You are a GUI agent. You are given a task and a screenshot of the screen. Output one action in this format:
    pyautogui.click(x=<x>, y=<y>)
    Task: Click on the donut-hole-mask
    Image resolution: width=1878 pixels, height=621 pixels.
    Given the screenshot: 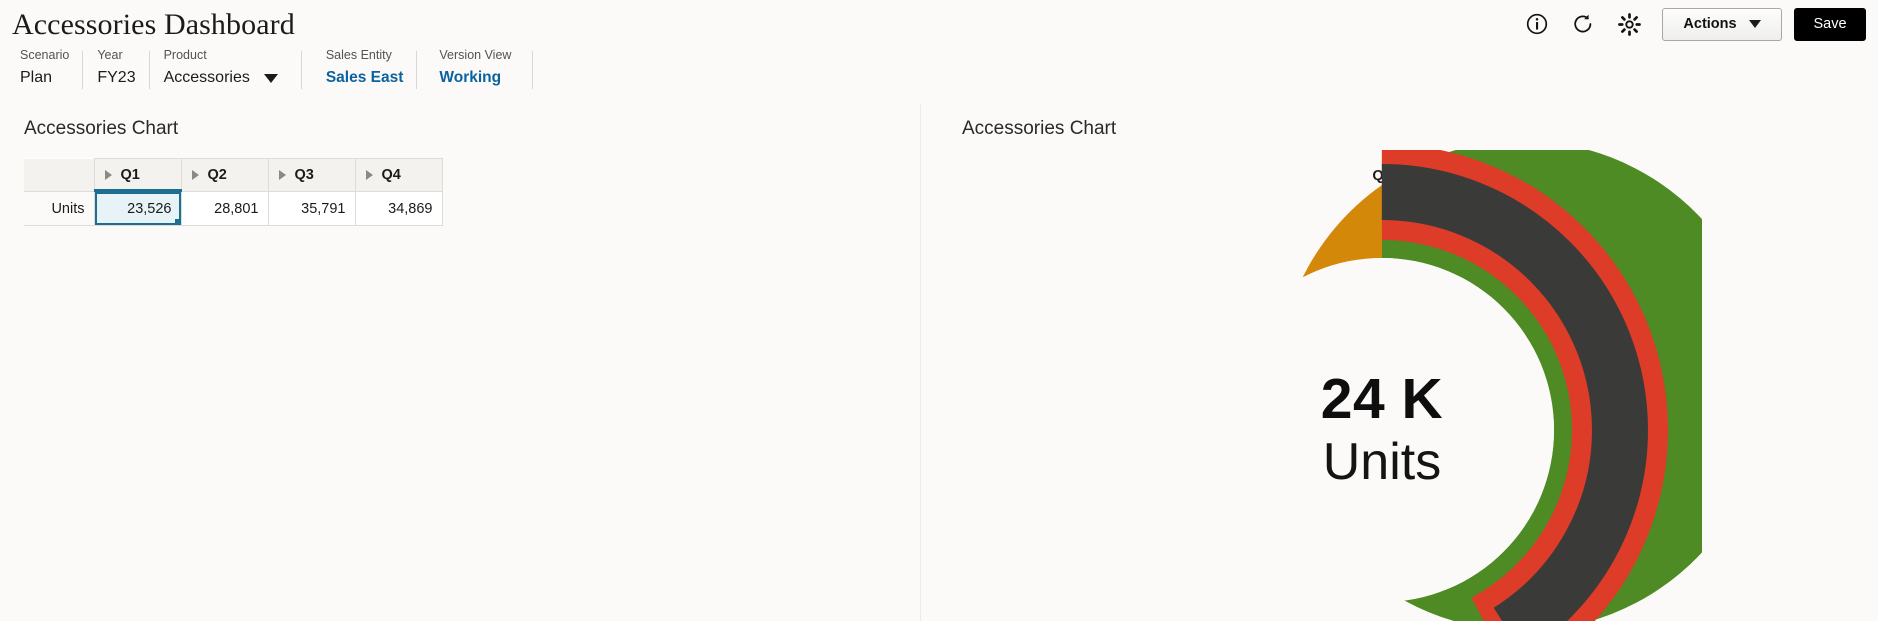 What is the action you would take?
    pyautogui.click(x=1382, y=430)
    